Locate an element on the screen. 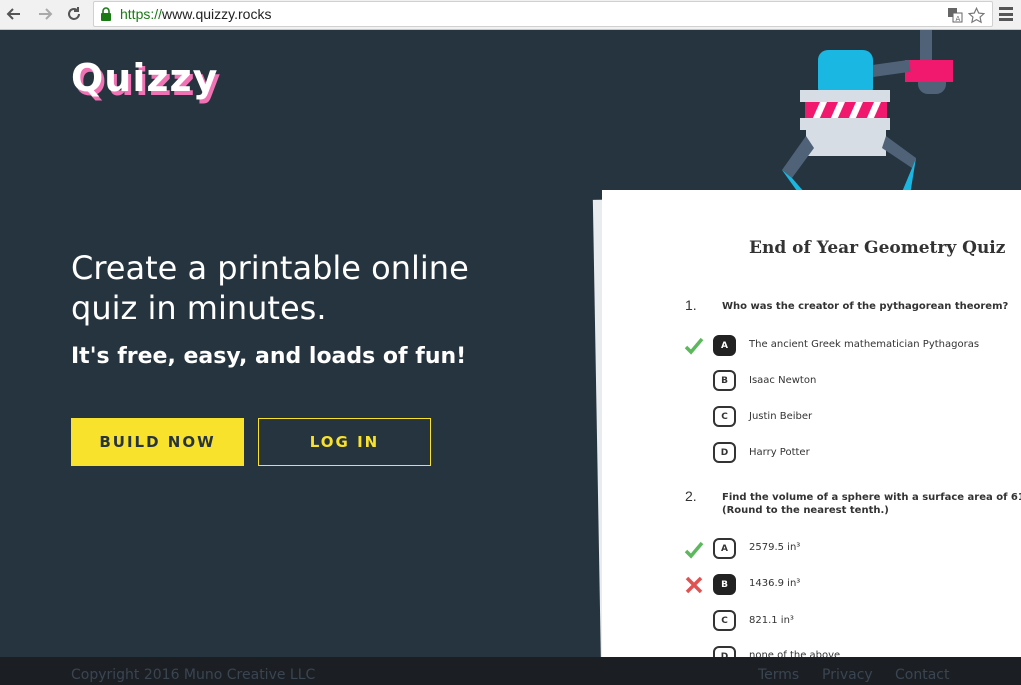  build-now-button: BUILD NOW is located at coordinates (157, 442).